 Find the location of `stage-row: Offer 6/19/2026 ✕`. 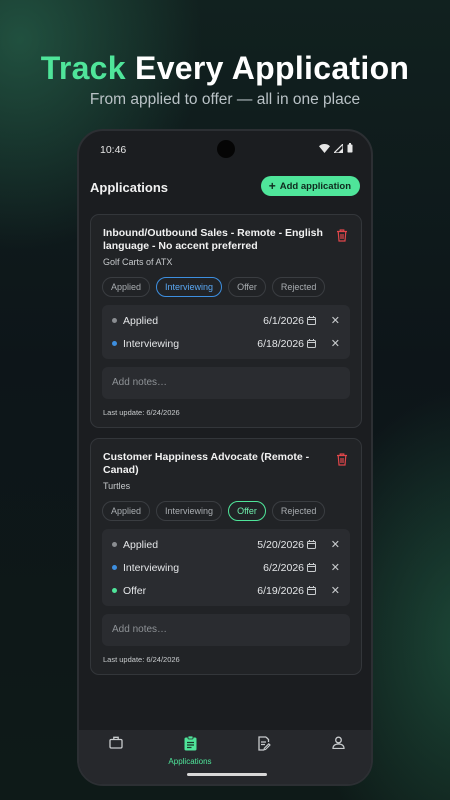

stage-row: Offer 6/19/2026 ✕ is located at coordinates (226, 590).